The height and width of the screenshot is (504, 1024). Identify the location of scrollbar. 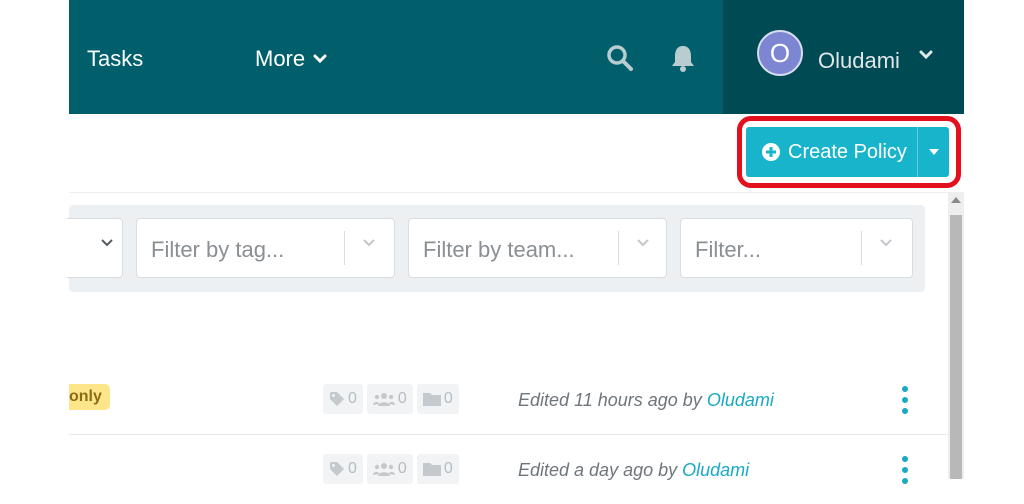
(956, 336).